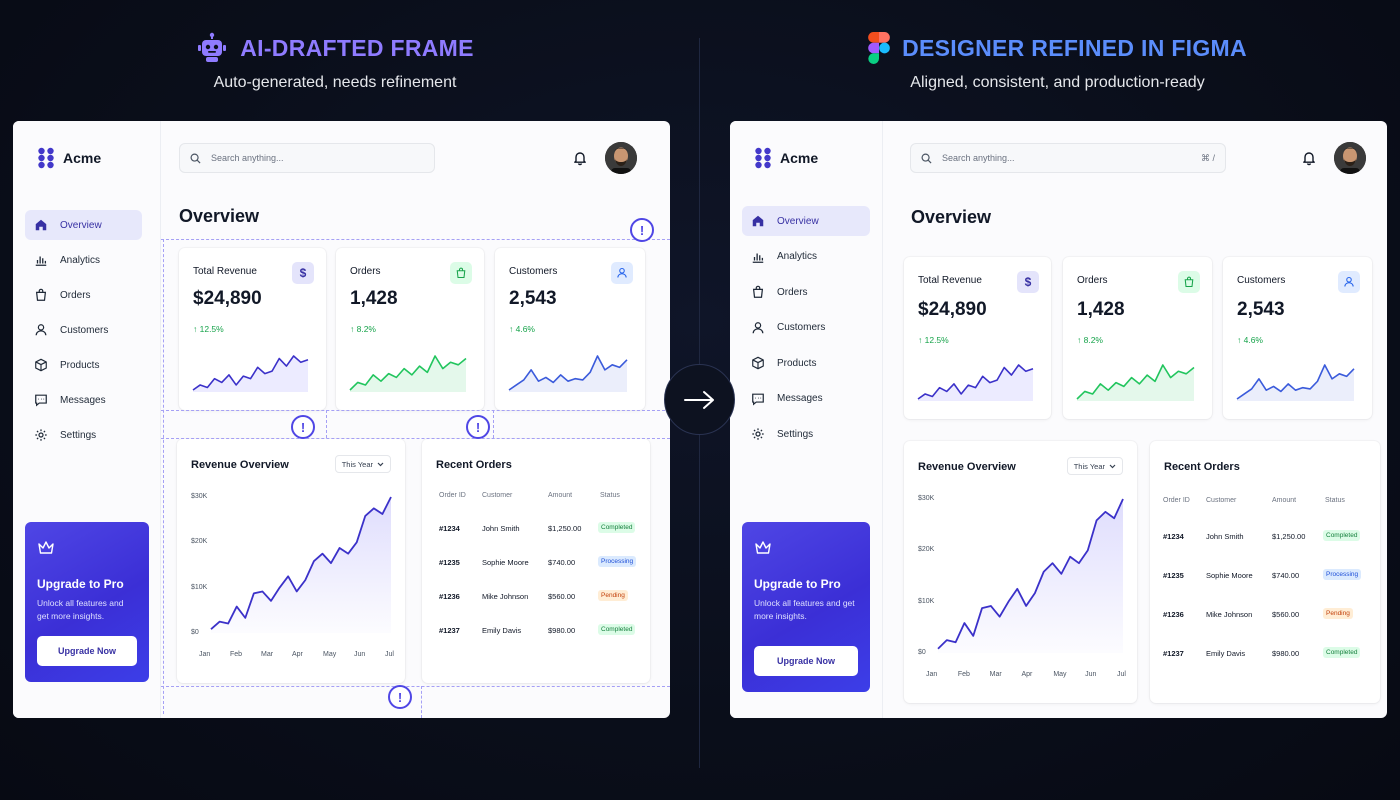 This screenshot has width=1400, height=800. I want to click on robot-icon, so click(212, 47).